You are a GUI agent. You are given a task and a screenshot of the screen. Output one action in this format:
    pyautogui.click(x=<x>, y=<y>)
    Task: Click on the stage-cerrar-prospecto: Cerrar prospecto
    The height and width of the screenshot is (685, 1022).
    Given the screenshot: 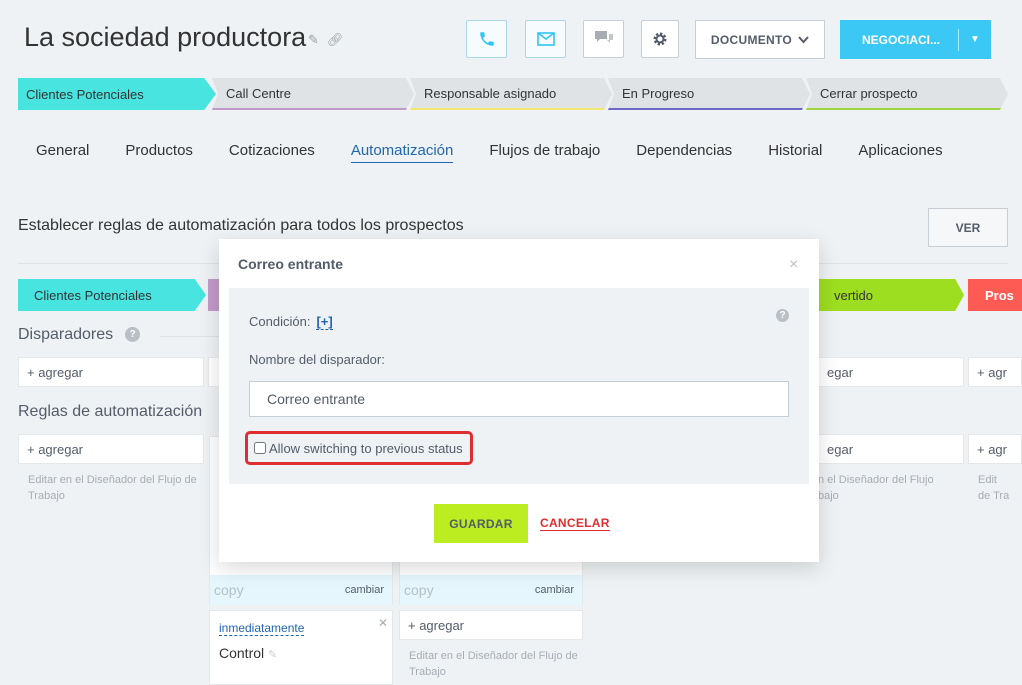 What is the action you would take?
    pyautogui.click(x=907, y=94)
    